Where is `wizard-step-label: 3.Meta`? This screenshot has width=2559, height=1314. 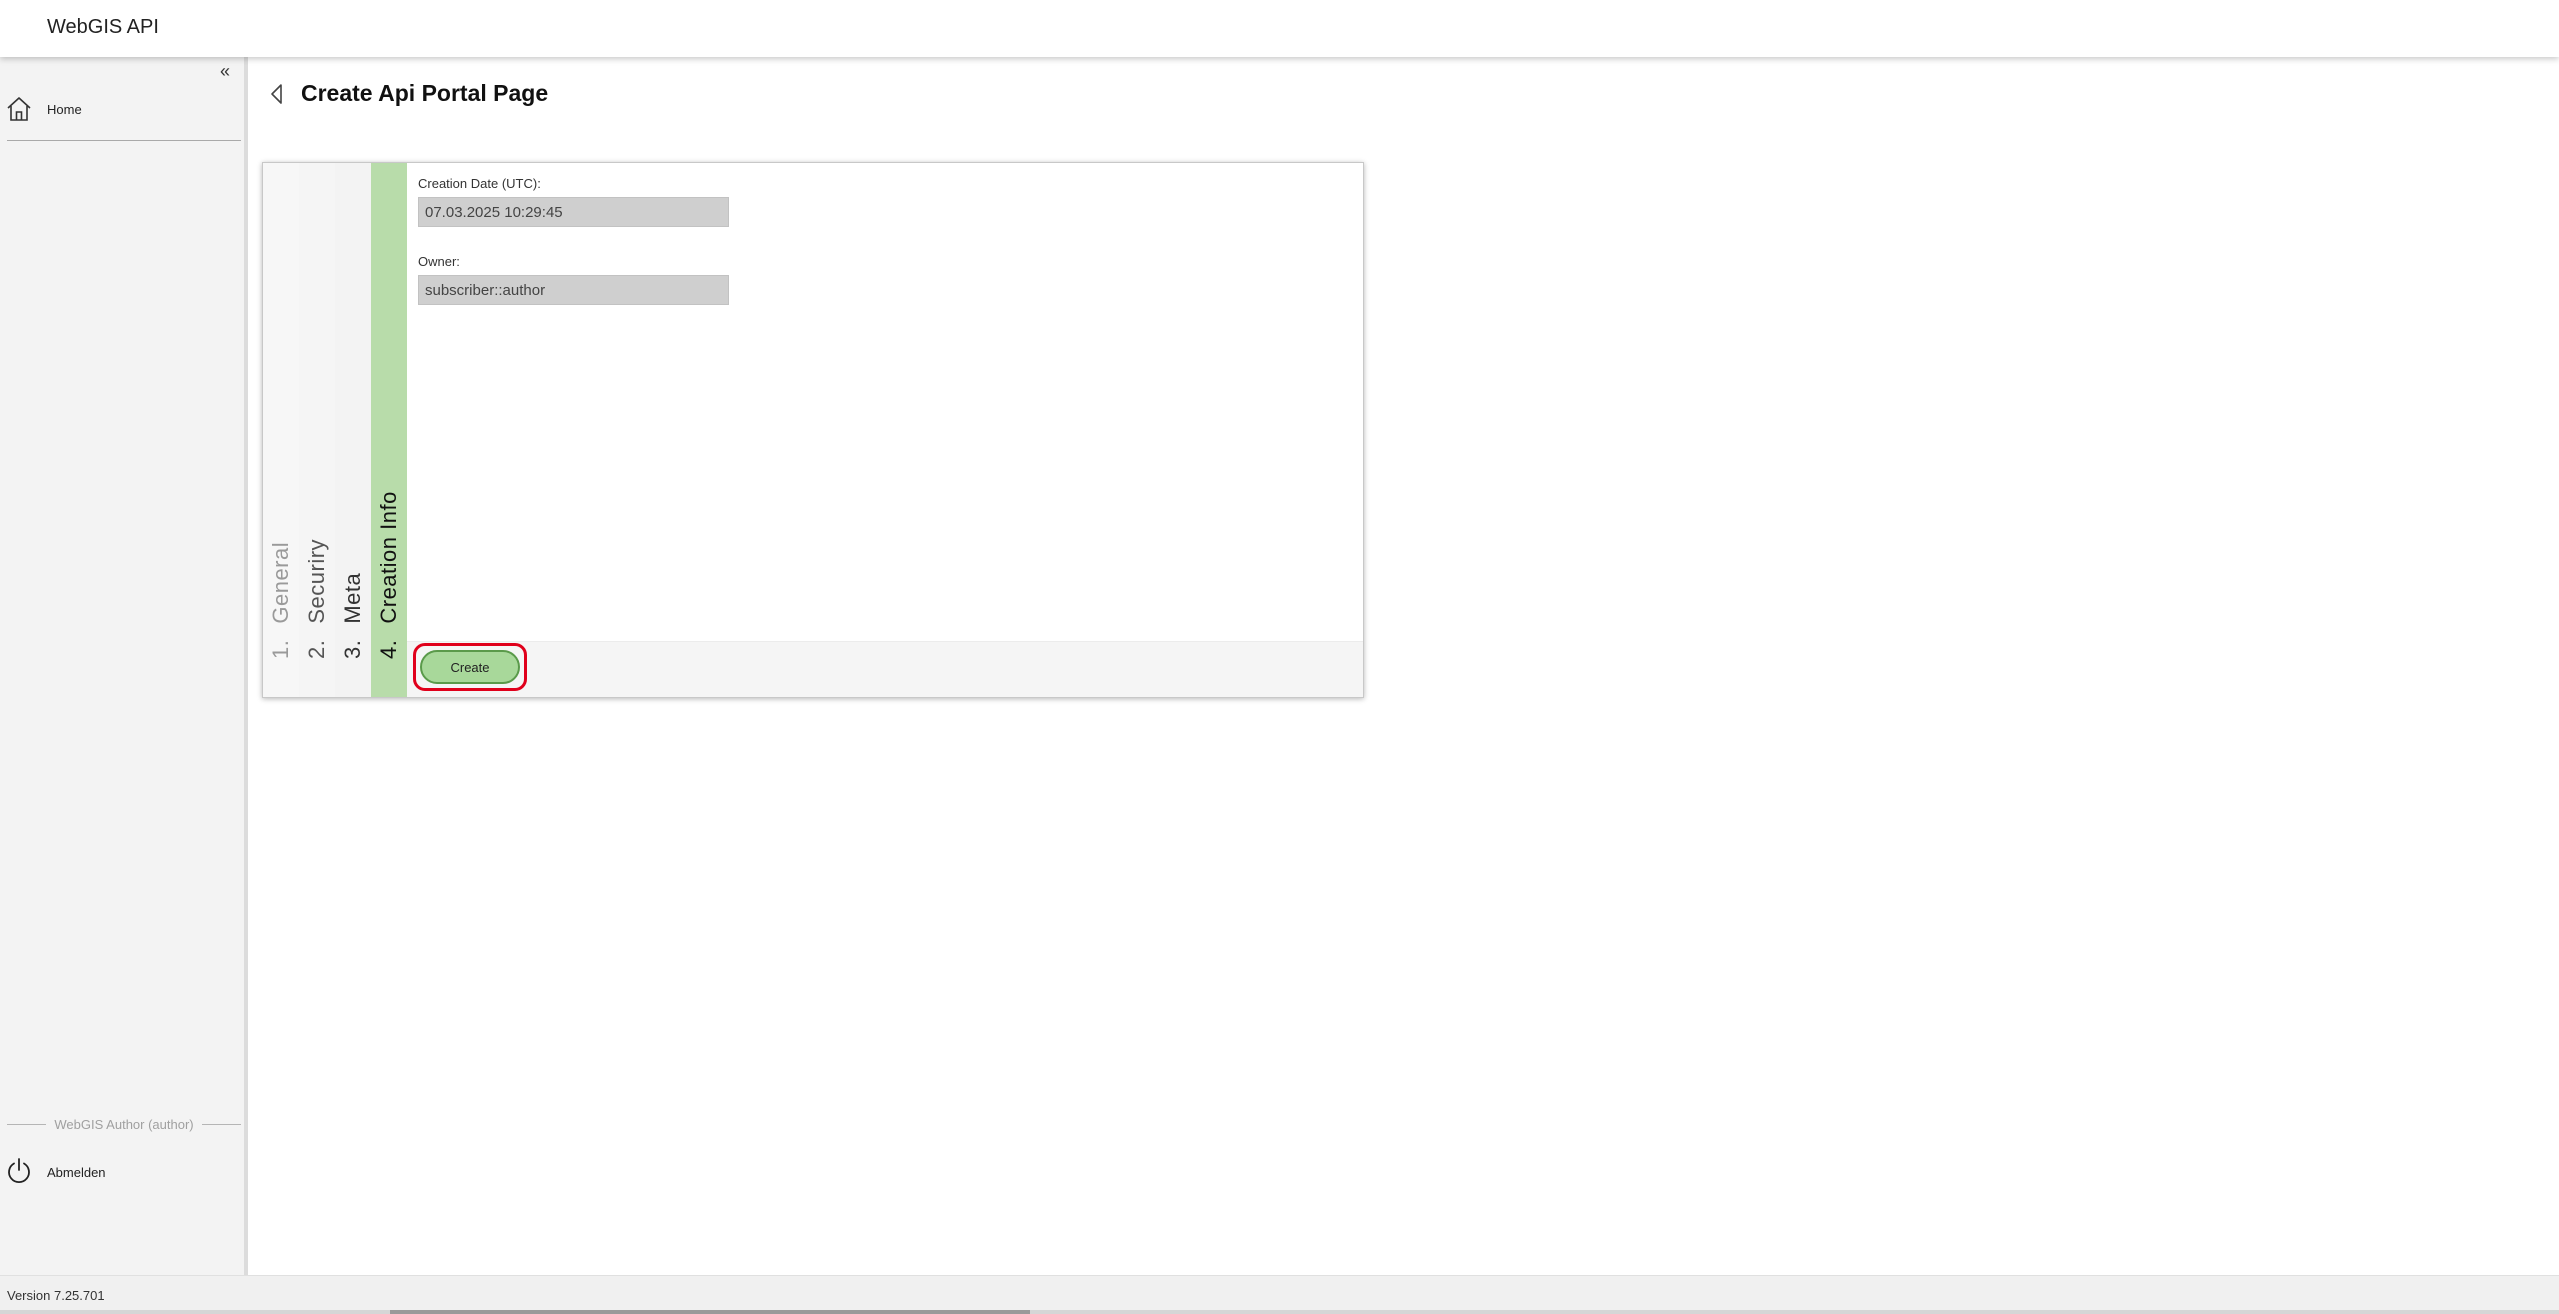 wizard-step-label: 3.Meta is located at coordinates (352, 615).